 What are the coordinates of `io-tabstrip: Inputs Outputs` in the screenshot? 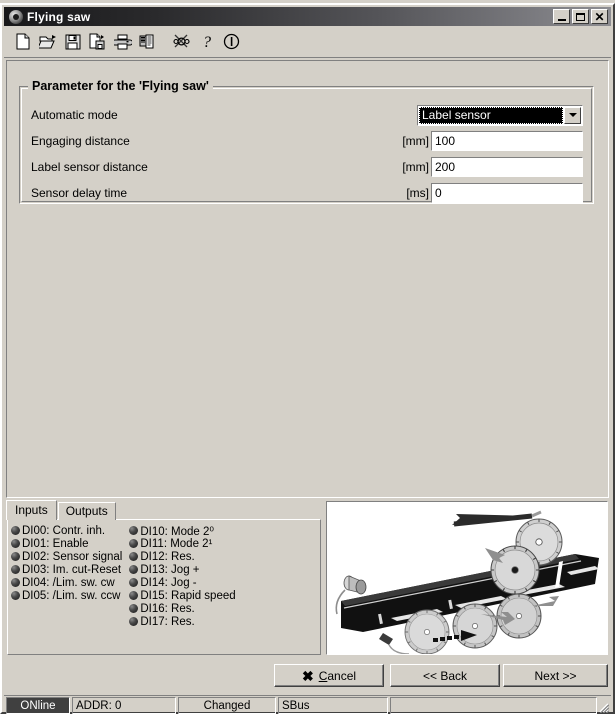 It's located at (61, 510).